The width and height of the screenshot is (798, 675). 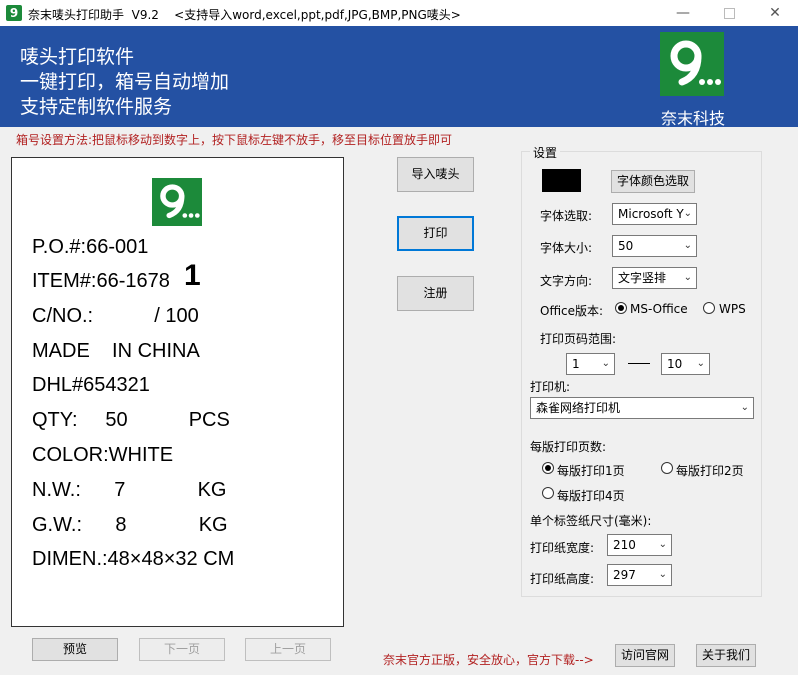 What do you see at coordinates (642, 278) in the screenshot?
I see `direction-select-value: 文字竖排` at bounding box center [642, 278].